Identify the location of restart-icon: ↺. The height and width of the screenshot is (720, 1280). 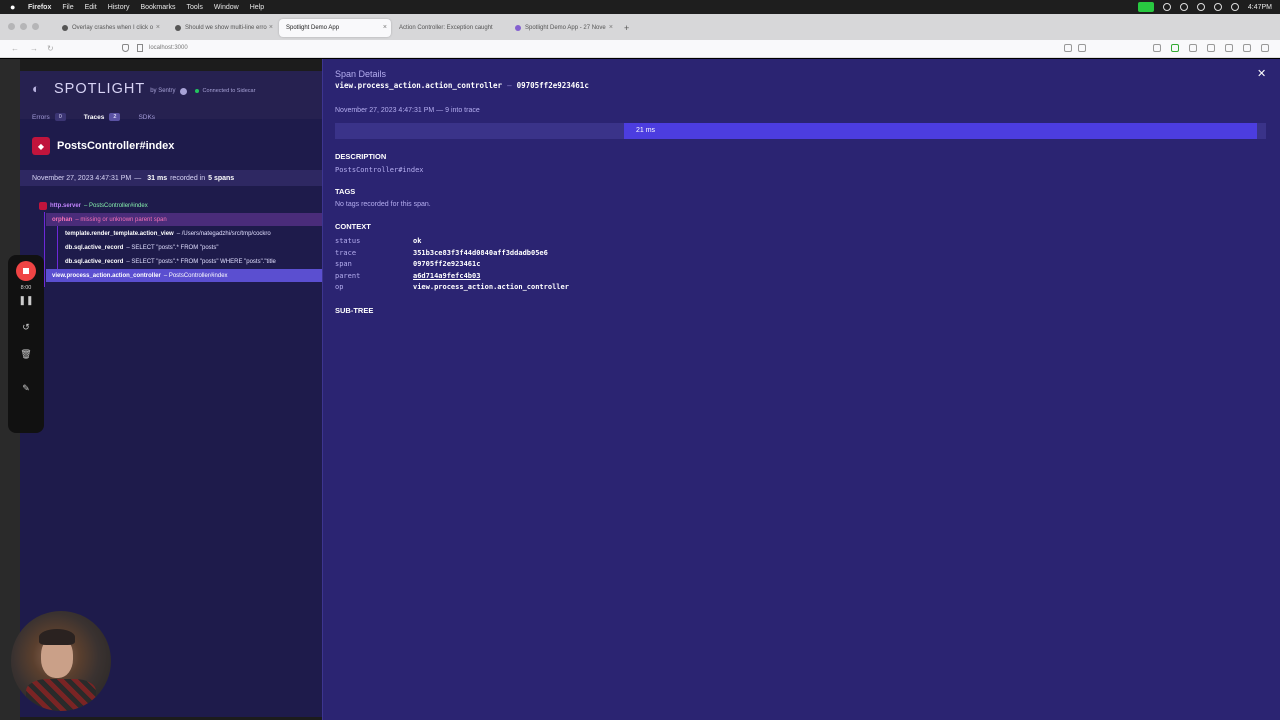
(26, 327).